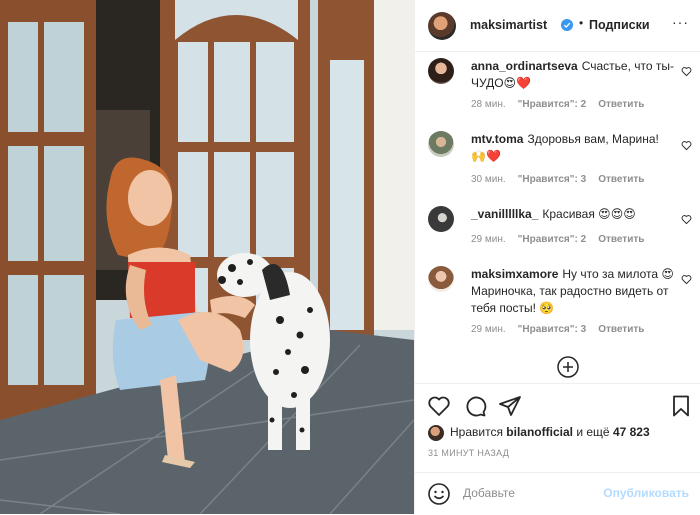 The image size is (700, 515). I want to click on like-heart-icon, so click(439, 406).